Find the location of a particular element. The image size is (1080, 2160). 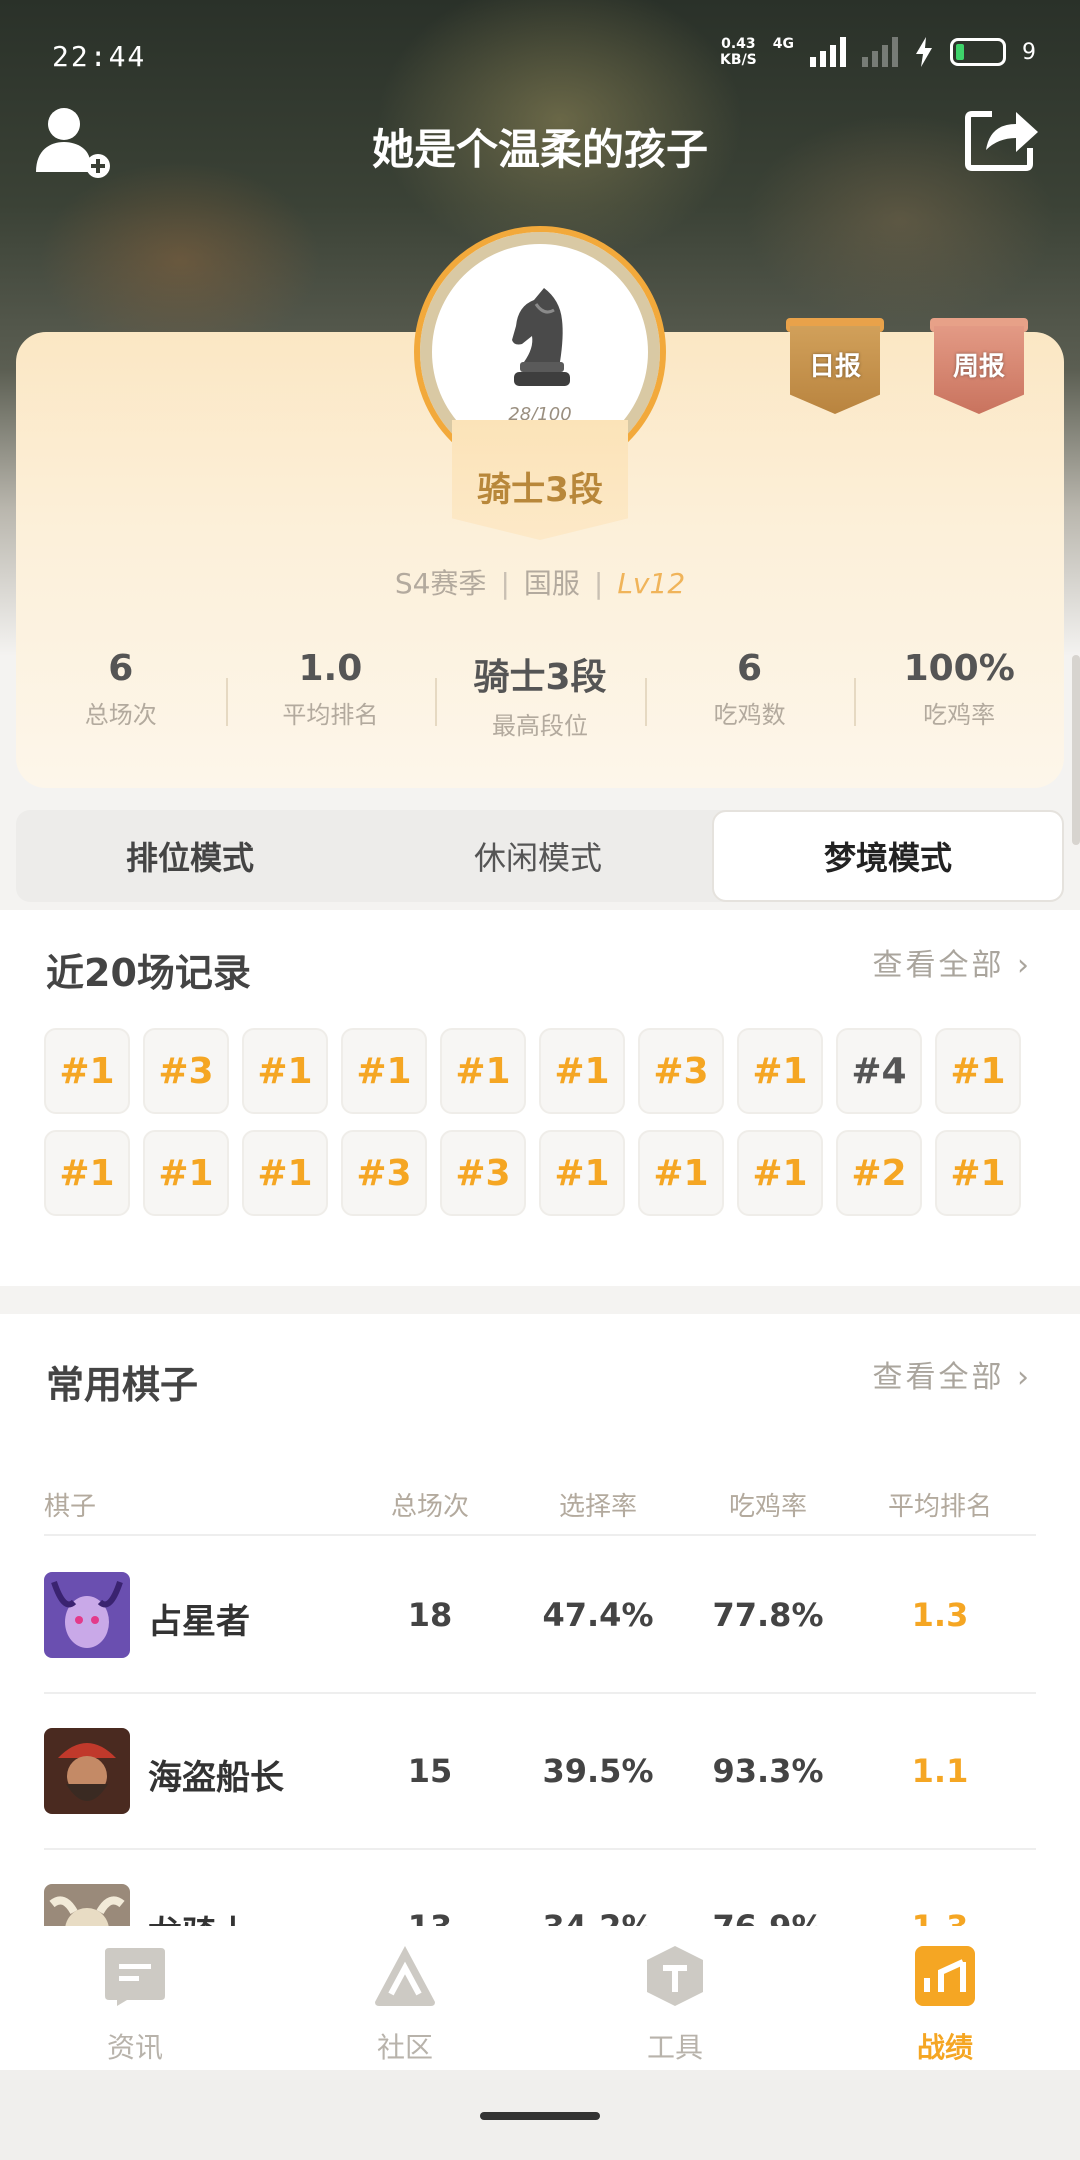

header-piece: 棋子 is located at coordinates (70, 1507).